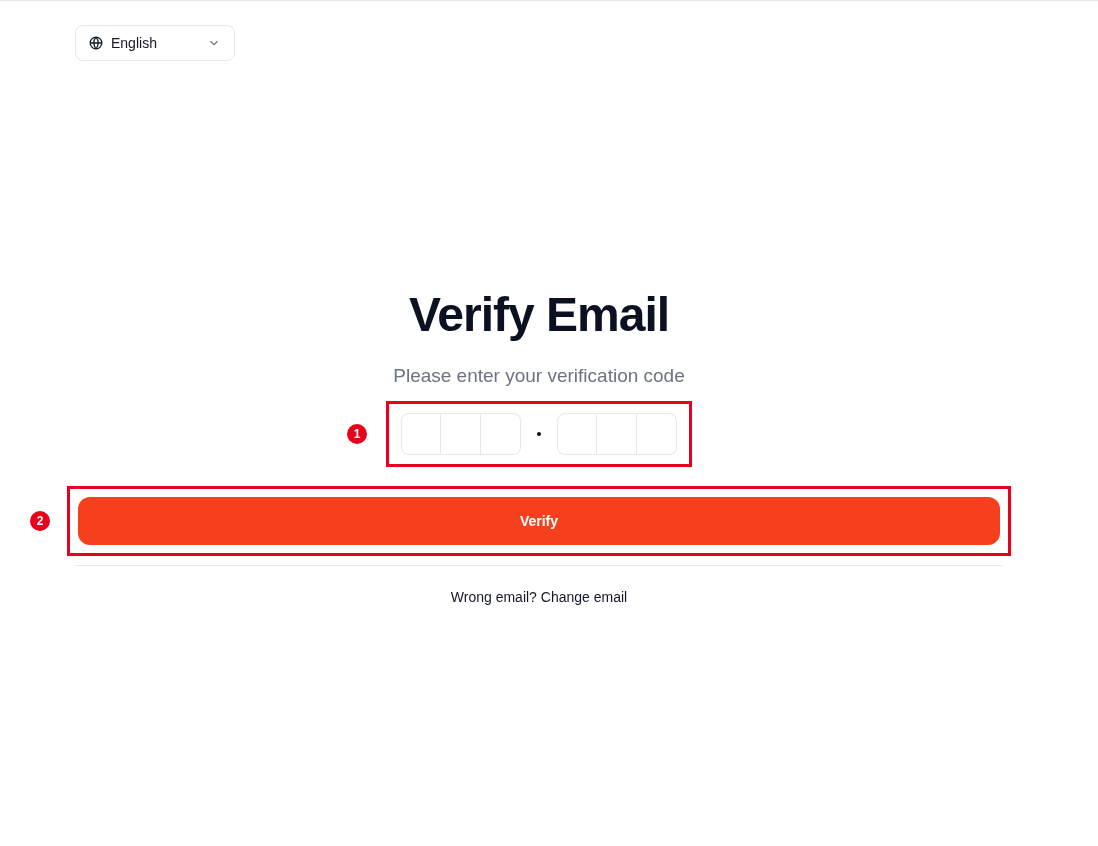 The width and height of the screenshot is (1098, 846). What do you see at coordinates (40, 521) in the screenshot?
I see `annotation-badge: 2` at bounding box center [40, 521].